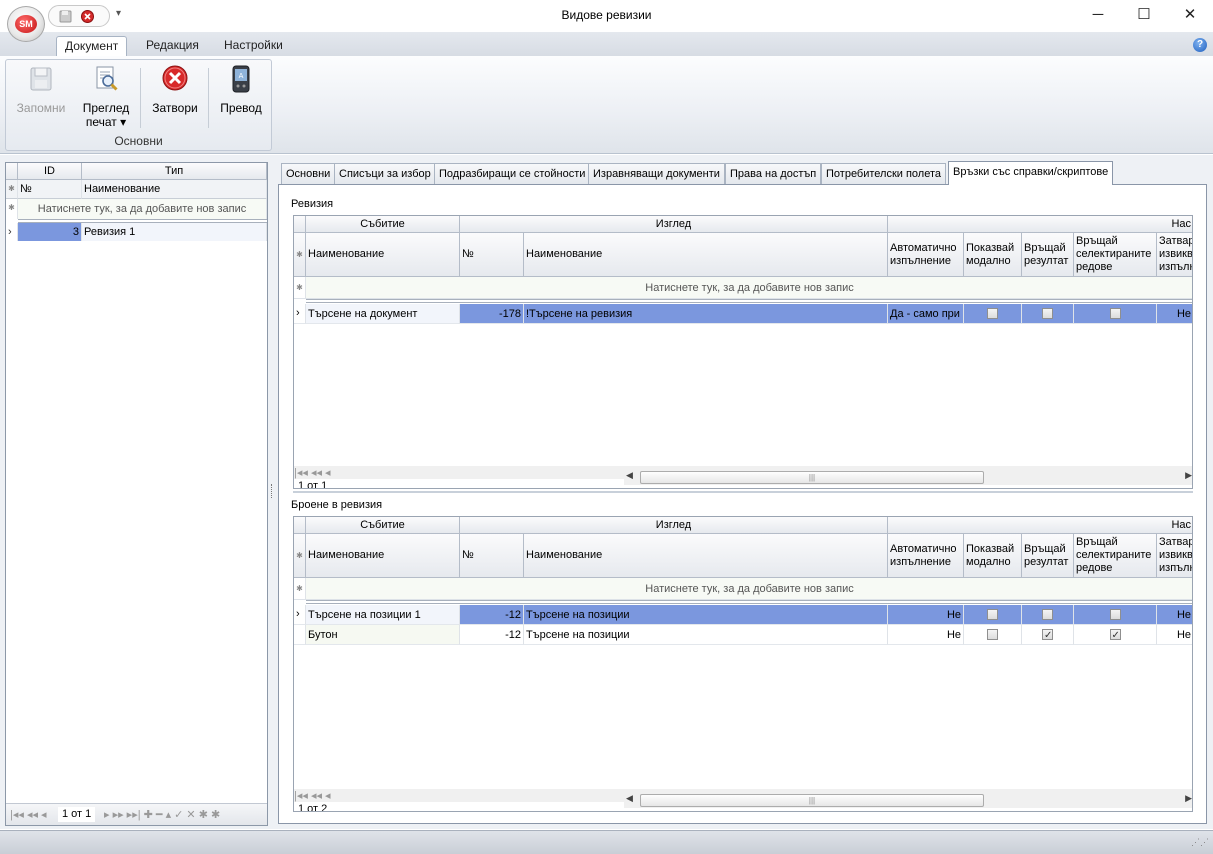 Image resolution: width=1213 pixels, height=854 pixels. I want to click on tab-access-rights: Права на достъп, so click(773, 174).